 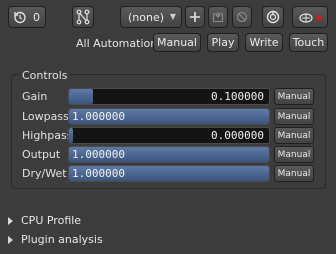 I want to click on plugin-analysis-label: Plugin analysis, so click(x=62, y=239).